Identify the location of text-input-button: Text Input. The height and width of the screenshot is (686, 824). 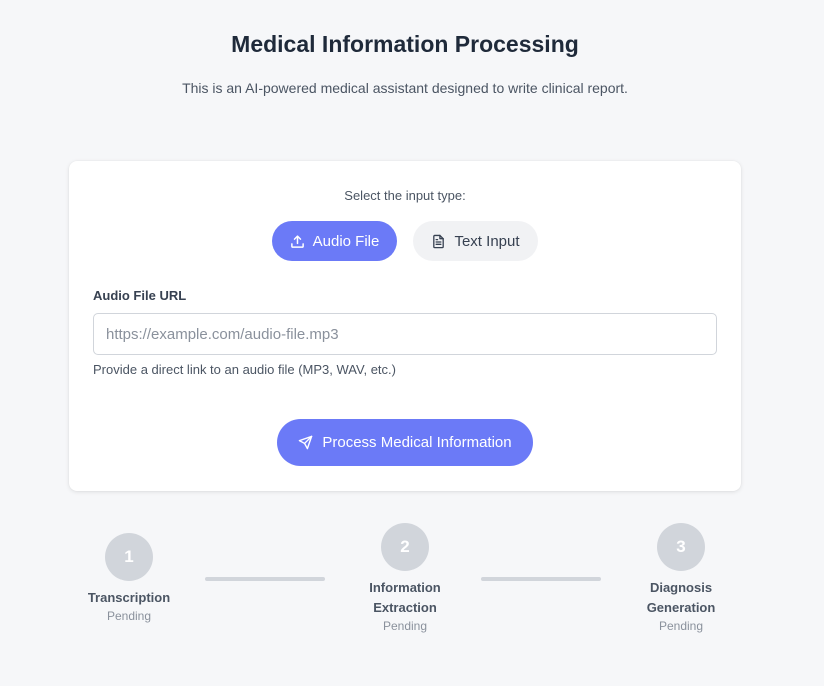
(475, 241).